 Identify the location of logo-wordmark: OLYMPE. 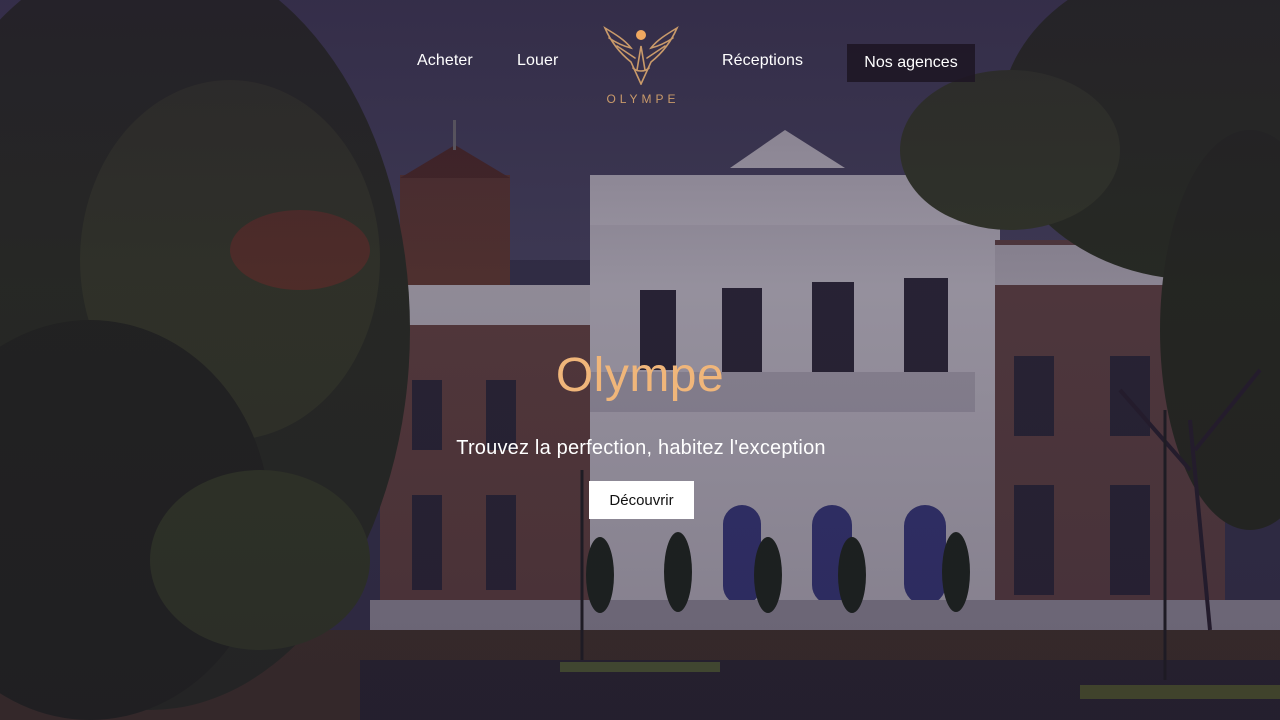
(643, 99).